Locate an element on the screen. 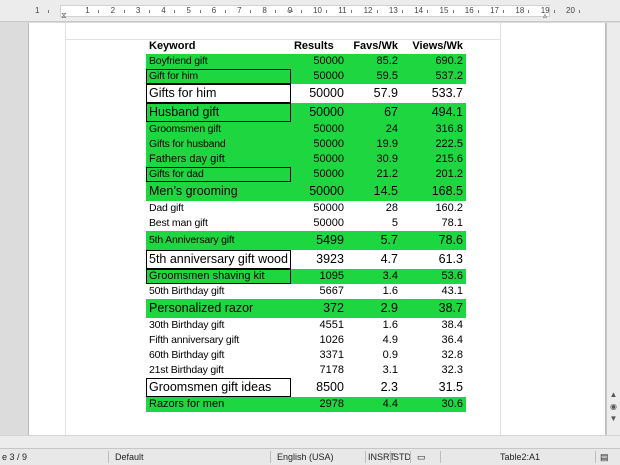 This screenshot has height=465, width=620. cell-keyword: Husband gift is located at coordinates (218, 112).